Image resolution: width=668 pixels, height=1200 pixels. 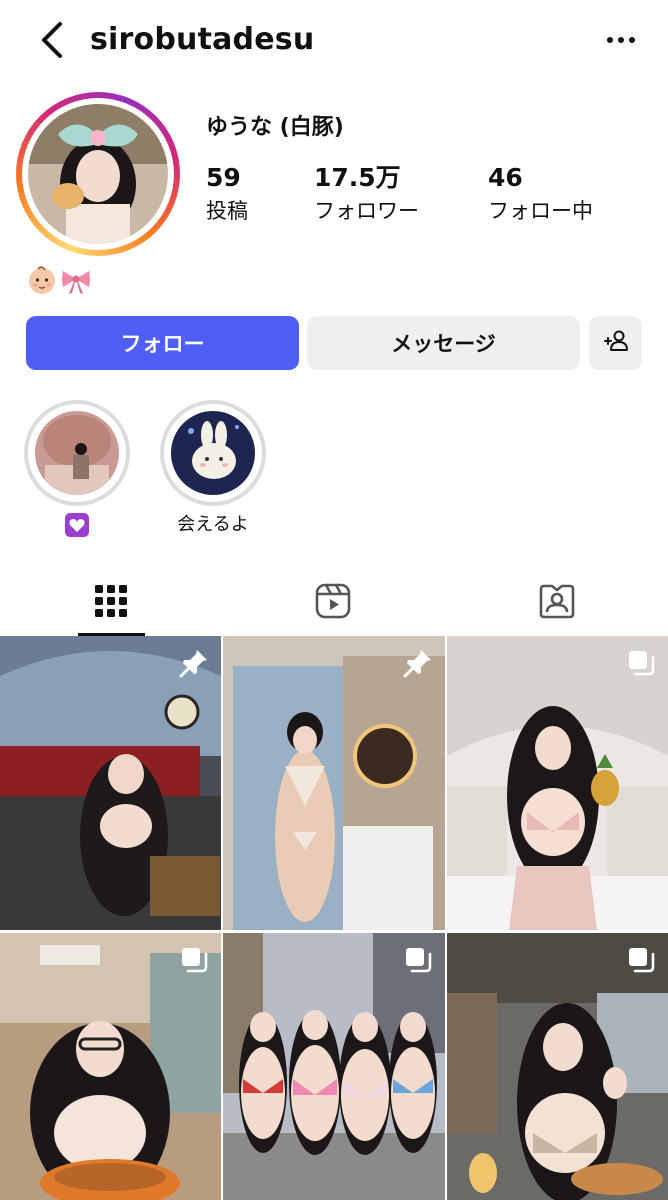 I want to click on tagged-icon, so click(x=557, y=603).